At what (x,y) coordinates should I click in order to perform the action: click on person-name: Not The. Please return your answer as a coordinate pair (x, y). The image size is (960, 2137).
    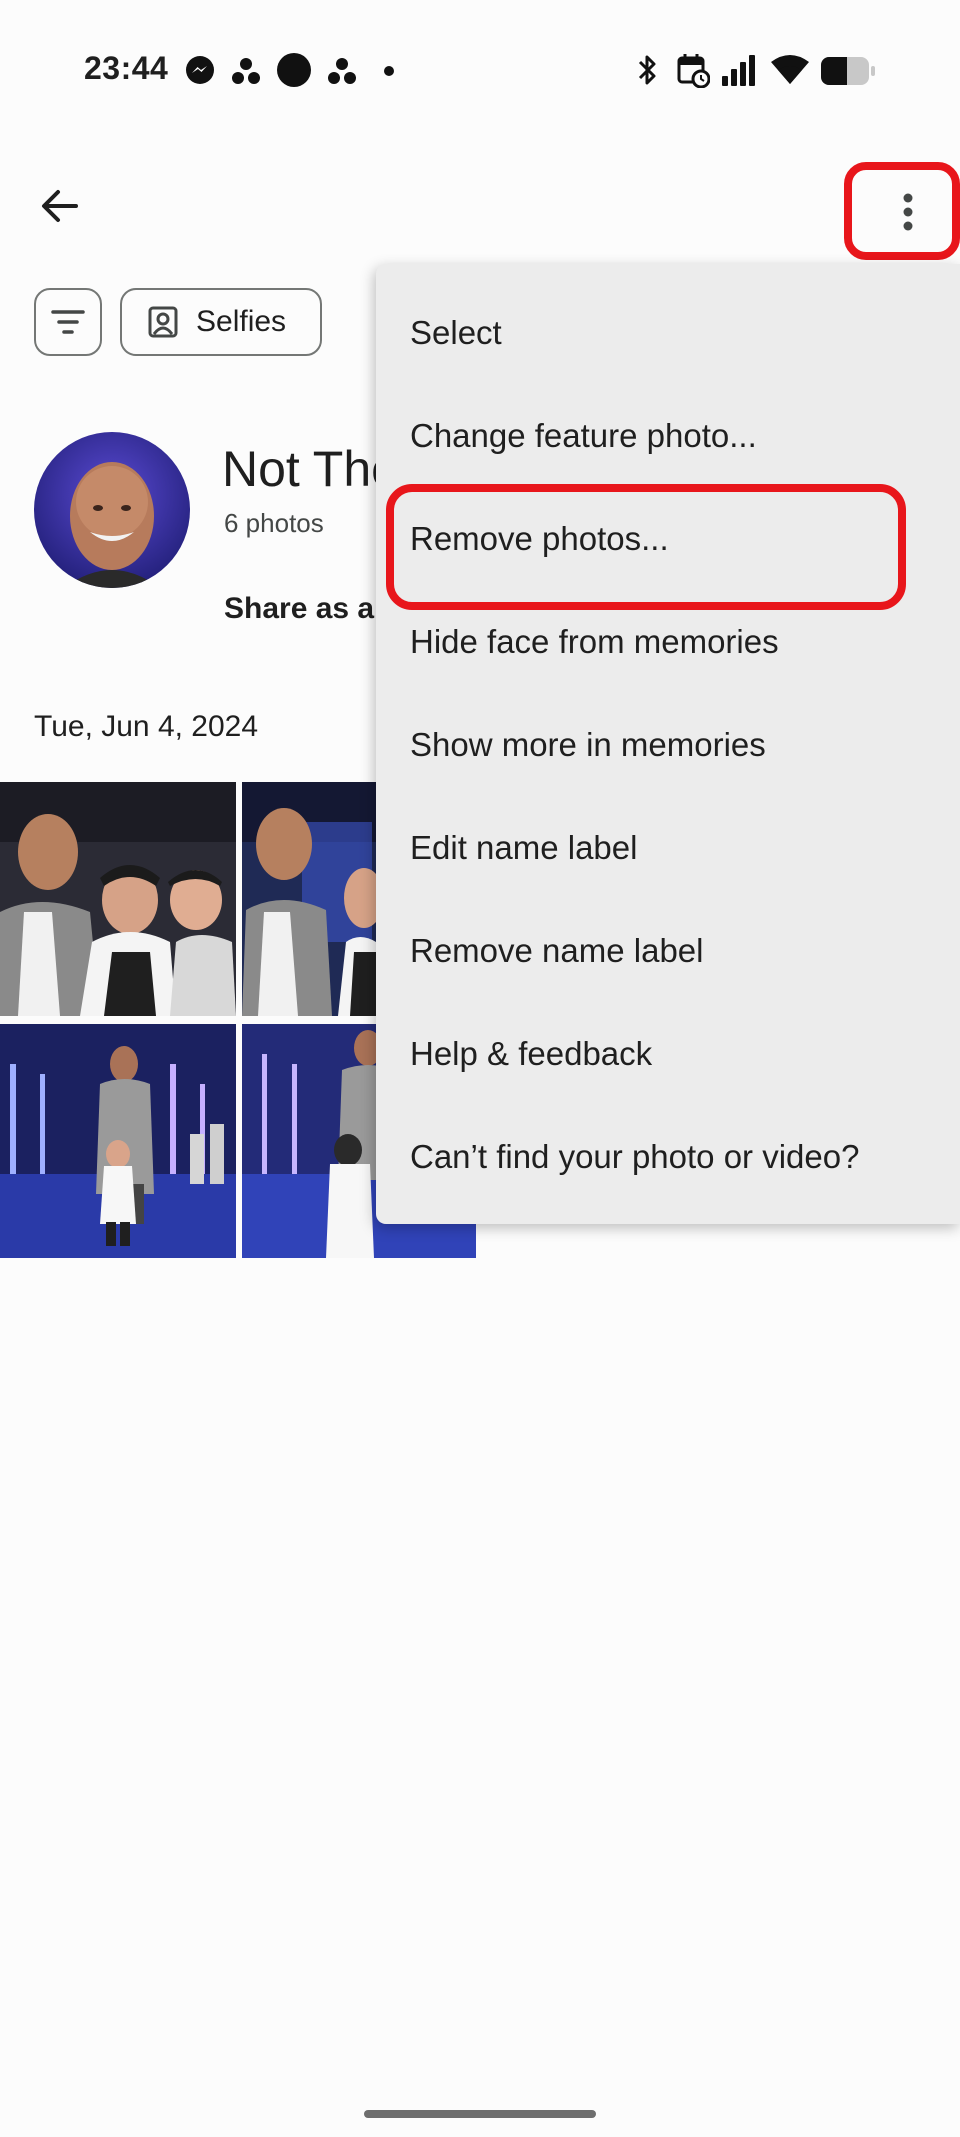
    Looking at the image, I should click on (310, 469).